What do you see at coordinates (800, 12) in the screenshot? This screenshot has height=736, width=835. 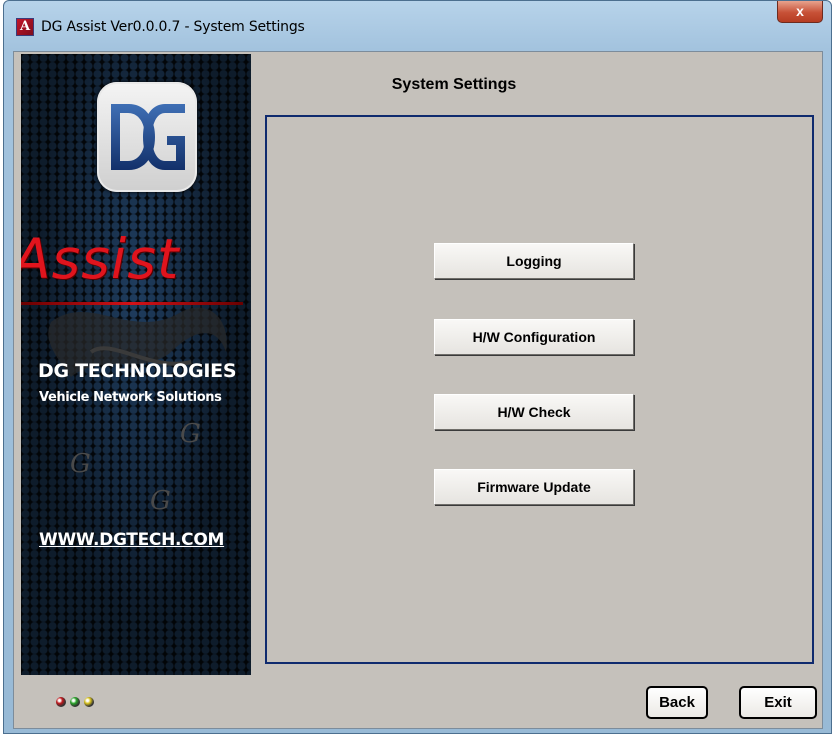 I see `close-button: x` at bounding box center [800, 12].